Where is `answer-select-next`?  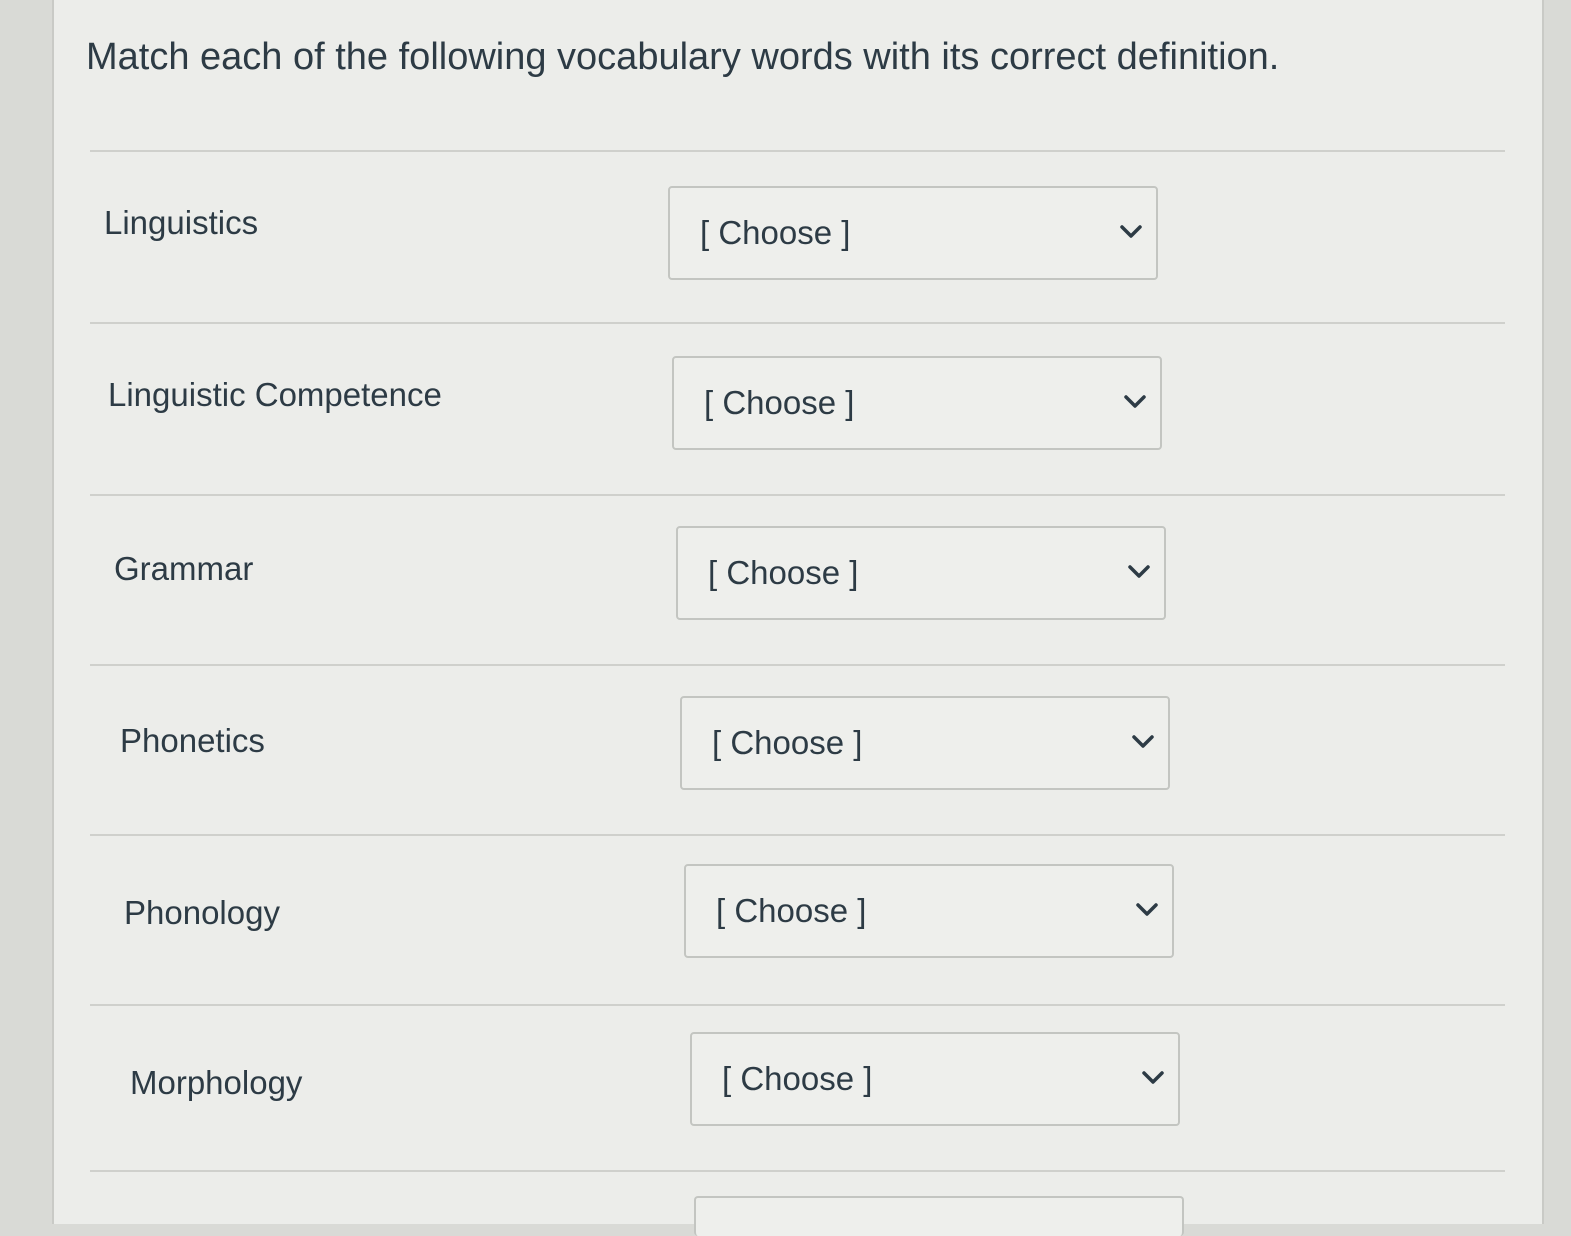 answer-select-next is located at coordinates (939, 1216).